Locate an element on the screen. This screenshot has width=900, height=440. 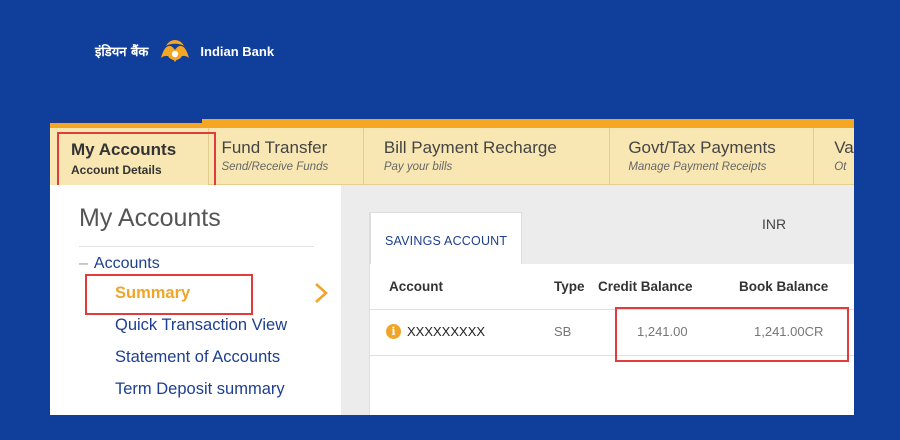
sidebar-group-accounts: – Accounts is located at coordinates (119, 264).